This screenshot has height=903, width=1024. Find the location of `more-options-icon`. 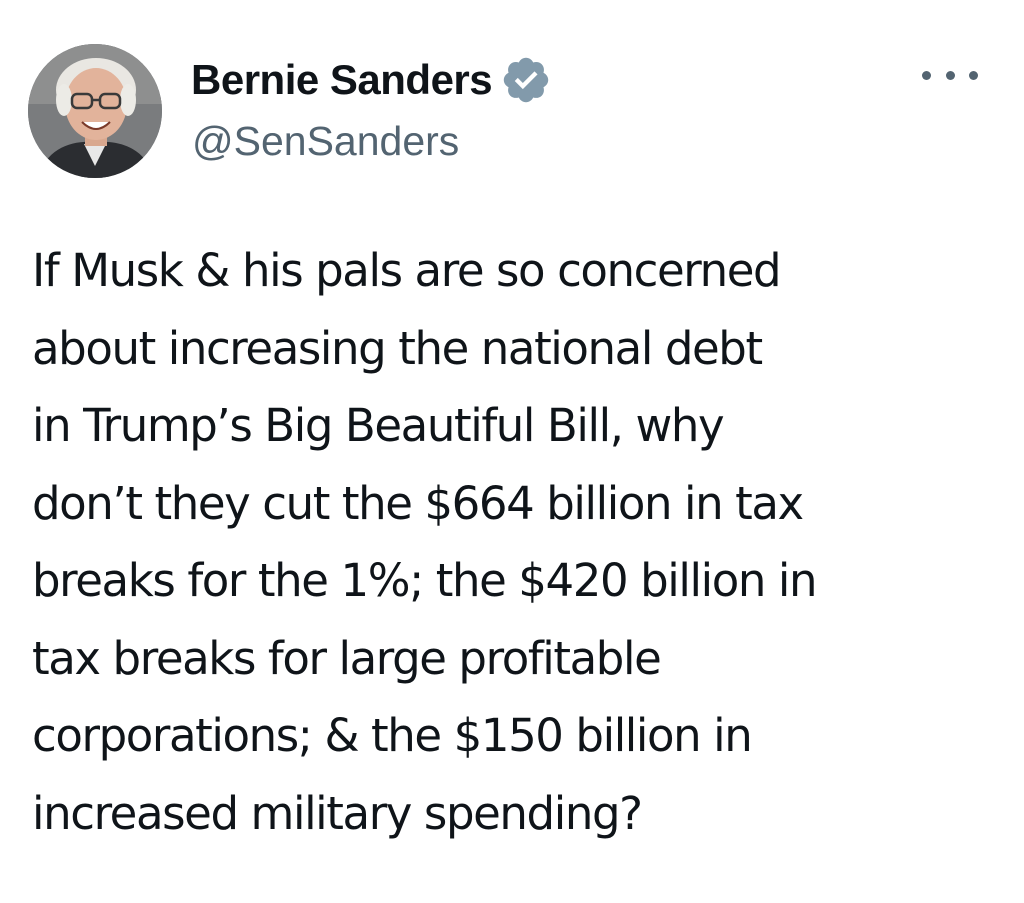

more-options-icon is located at coordinates (950, 75).